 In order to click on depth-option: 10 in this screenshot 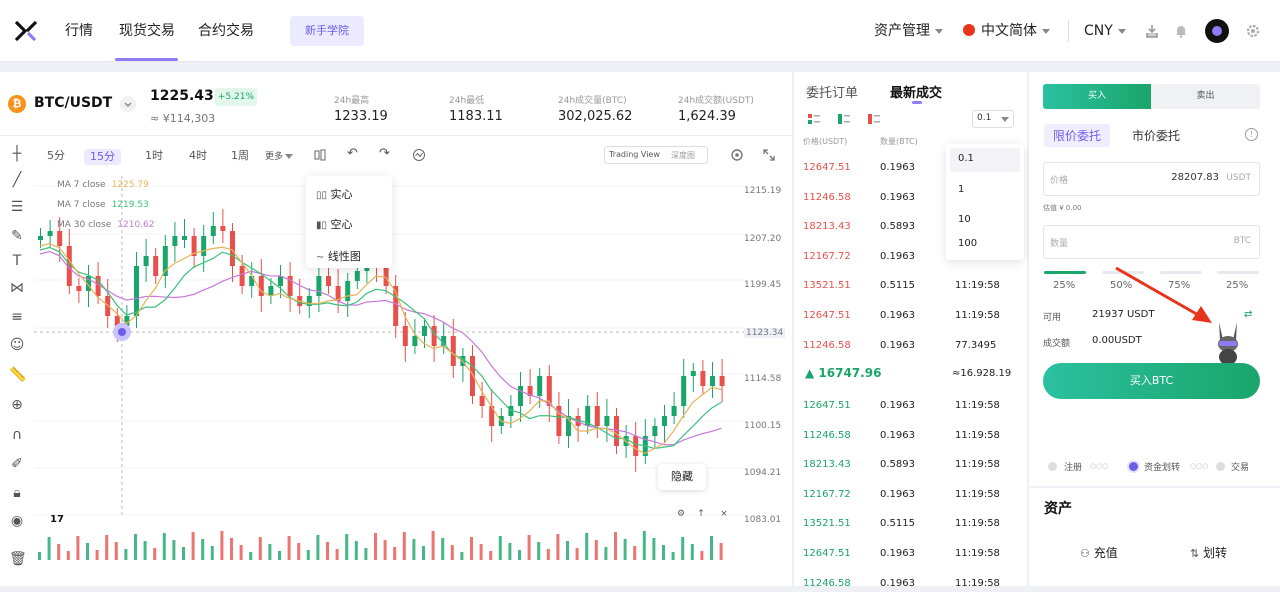, I will do `click(964, 219)`.